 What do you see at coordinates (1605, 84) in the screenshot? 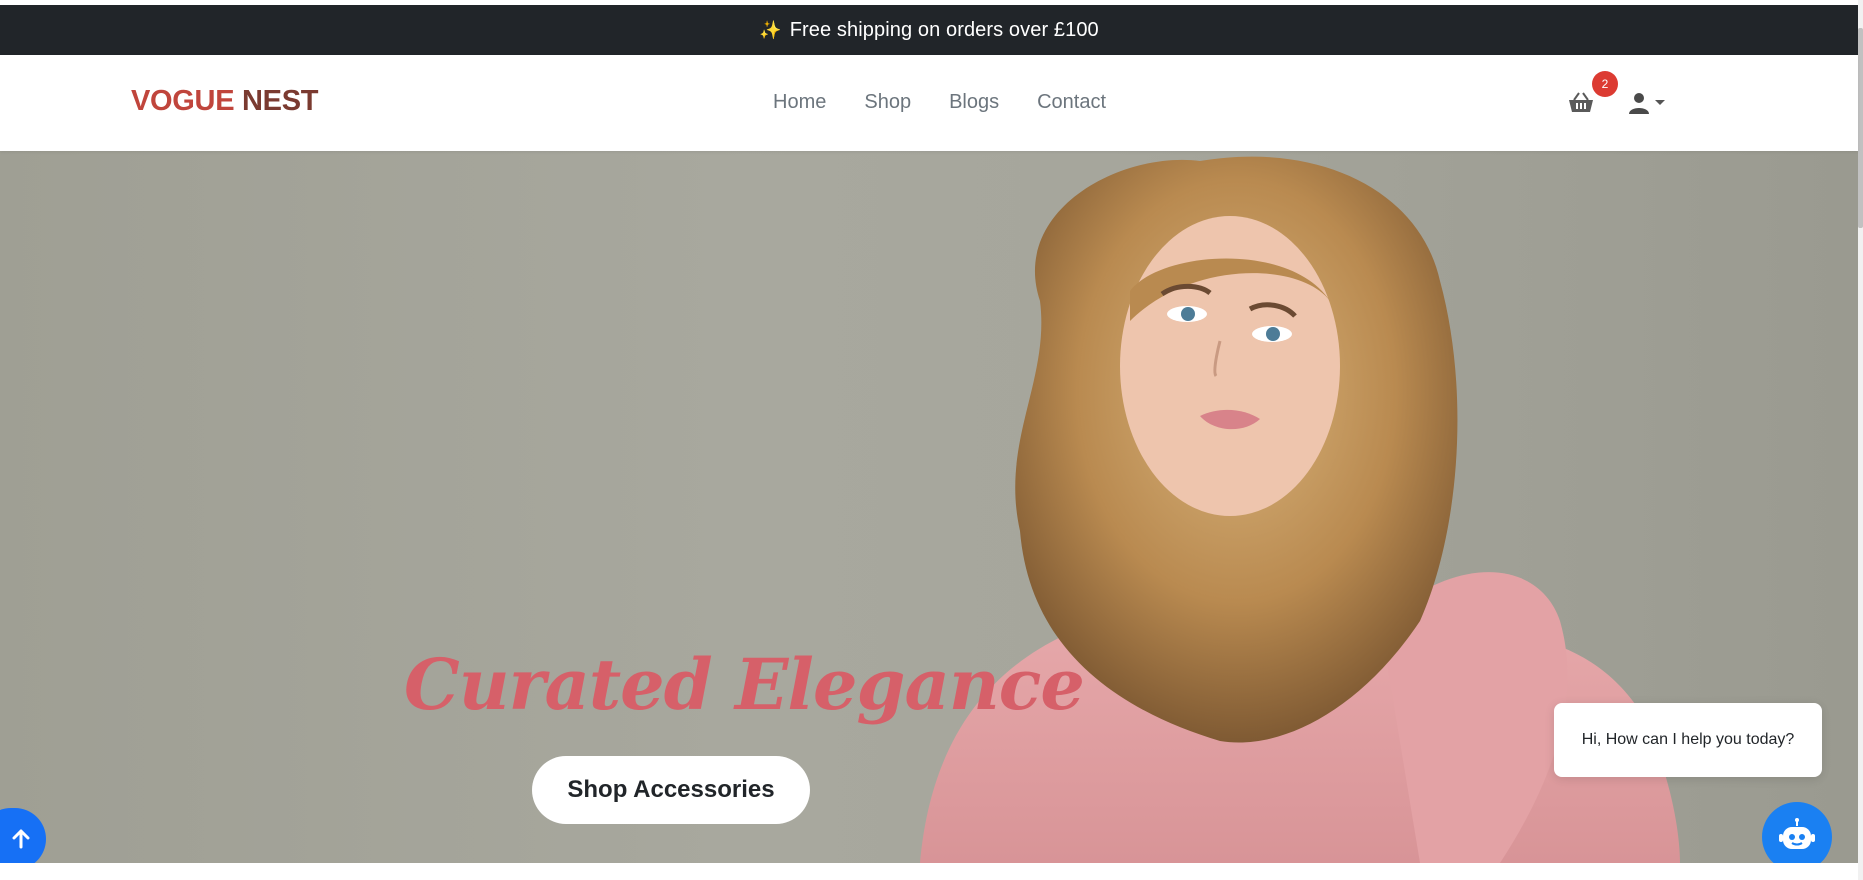
I see `cart-count-badge: 2` at bounding box center [1605, 84].